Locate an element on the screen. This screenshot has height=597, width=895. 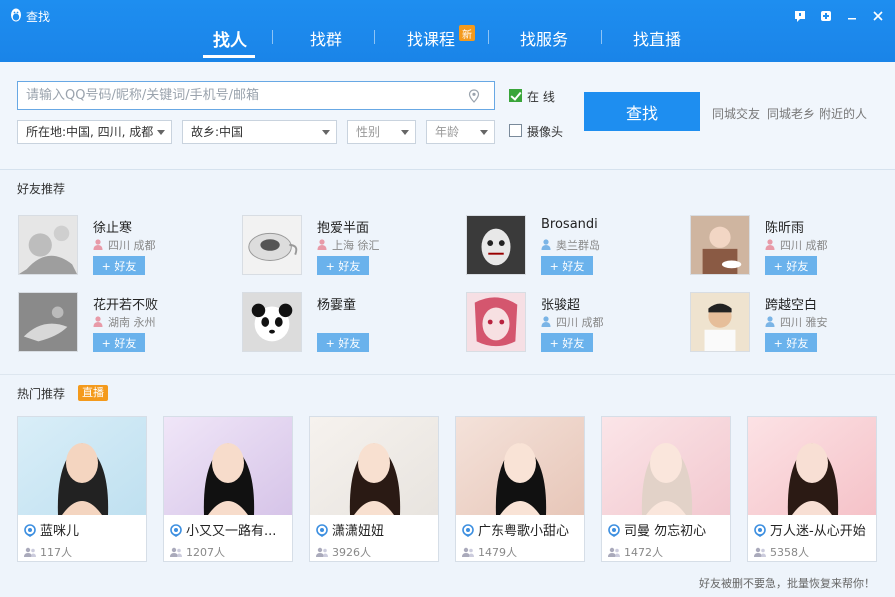
live-card: 广东粤歌小甜心 1479人 is located at coordinates (520, 489).